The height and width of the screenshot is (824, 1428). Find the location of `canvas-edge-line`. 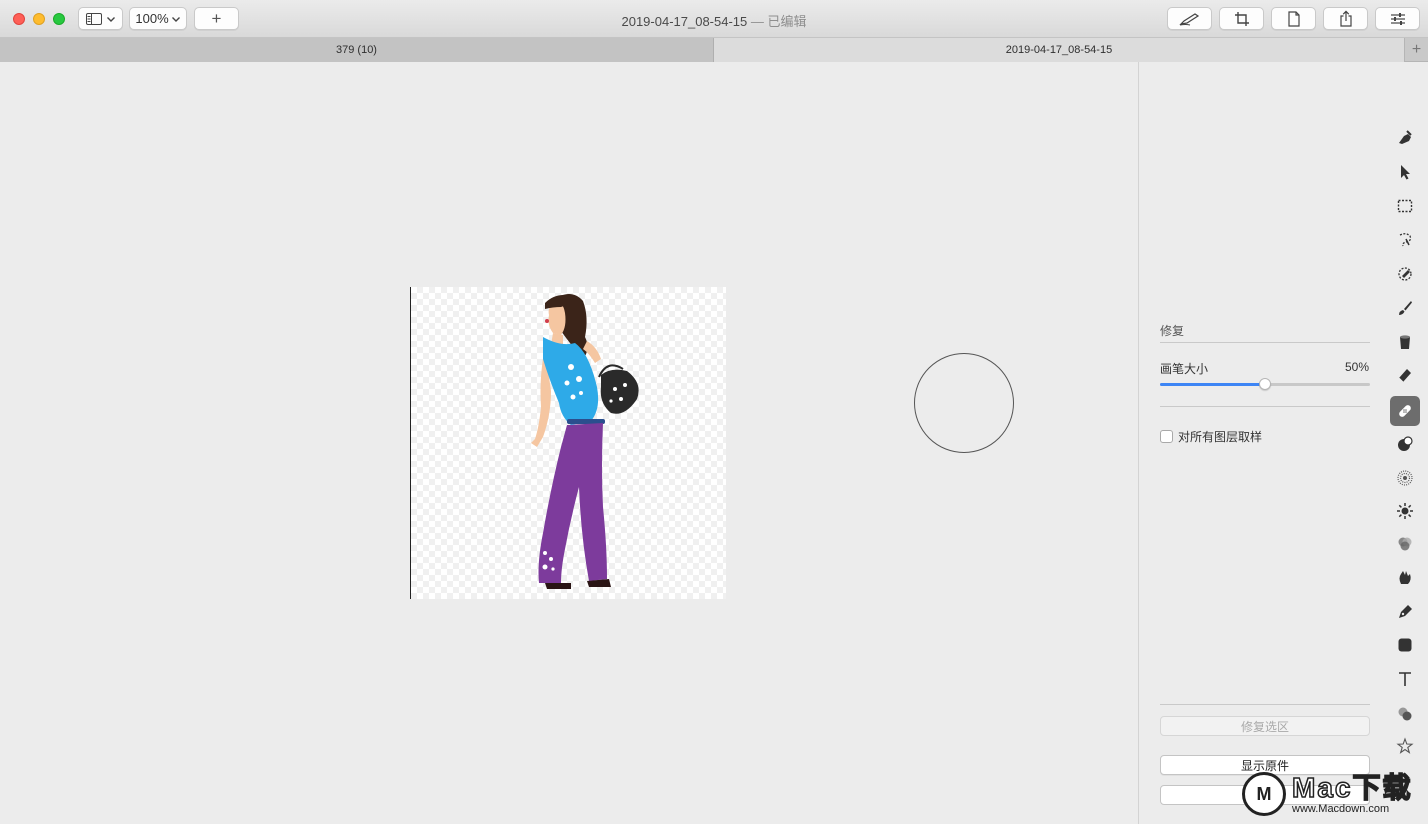

canvas-edge-line is located at coordinates (410, 443).